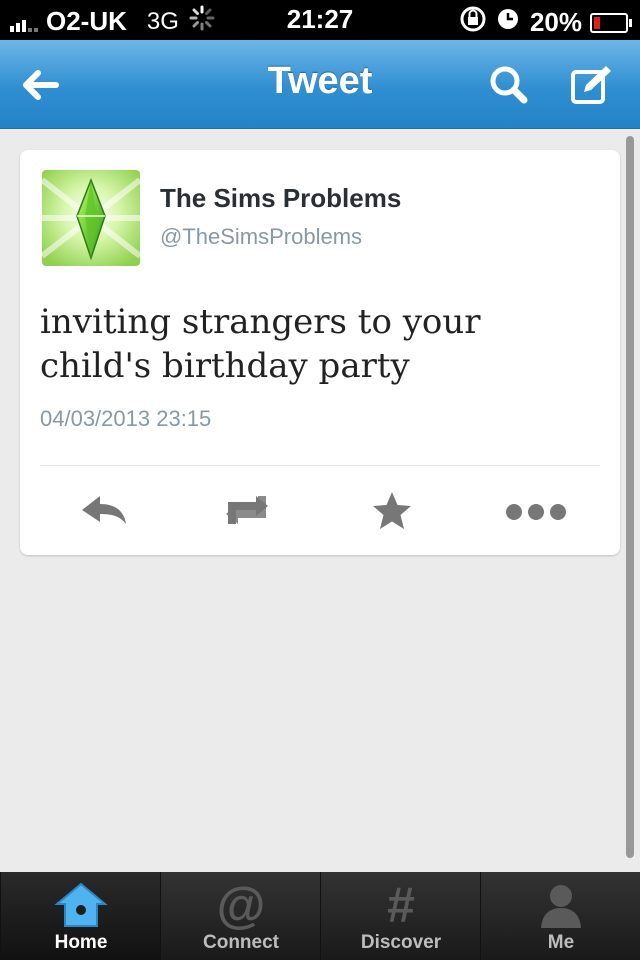 The width and height of the screenshot is (640, 960). Describe the element at coordinates (508, 22) in the screenshot. I see `alarm-clock-icon` at that location.